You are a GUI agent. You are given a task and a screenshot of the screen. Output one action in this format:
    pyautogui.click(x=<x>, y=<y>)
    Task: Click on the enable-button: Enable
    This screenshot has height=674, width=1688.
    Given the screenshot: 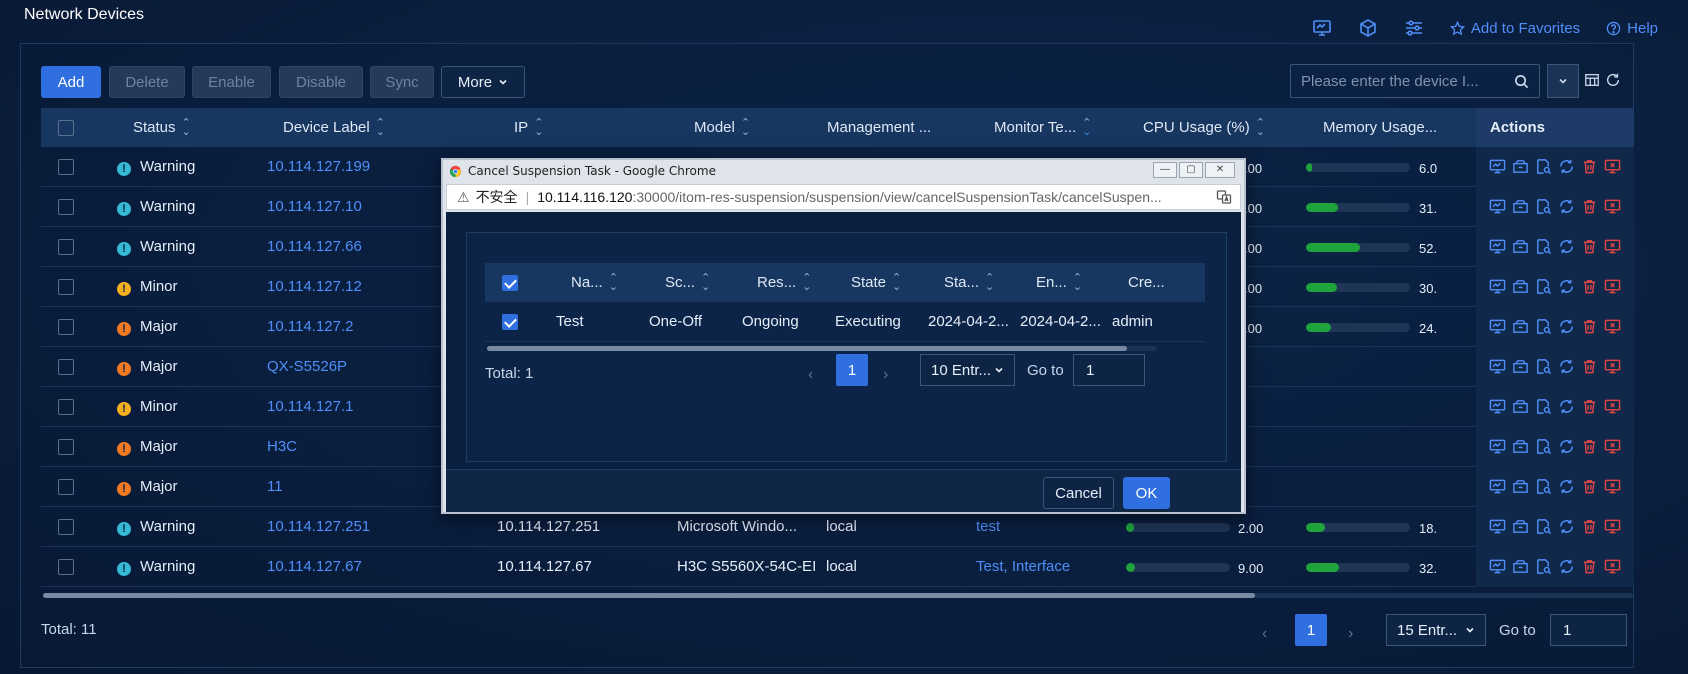 What is the action you would take?
    pyautogui.click(x=231, y=82)
    